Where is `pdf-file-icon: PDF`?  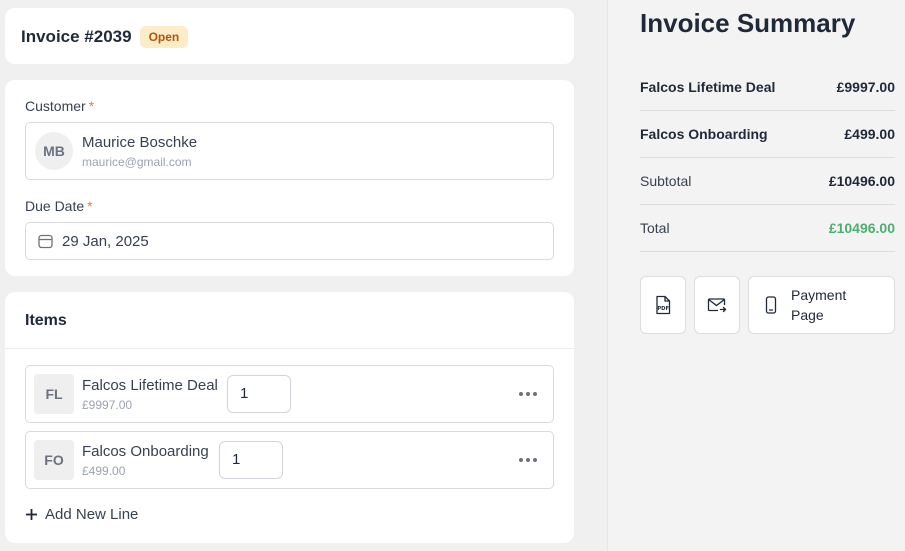 pdf-file-icon: PDF is located at coordinates (663, 305).